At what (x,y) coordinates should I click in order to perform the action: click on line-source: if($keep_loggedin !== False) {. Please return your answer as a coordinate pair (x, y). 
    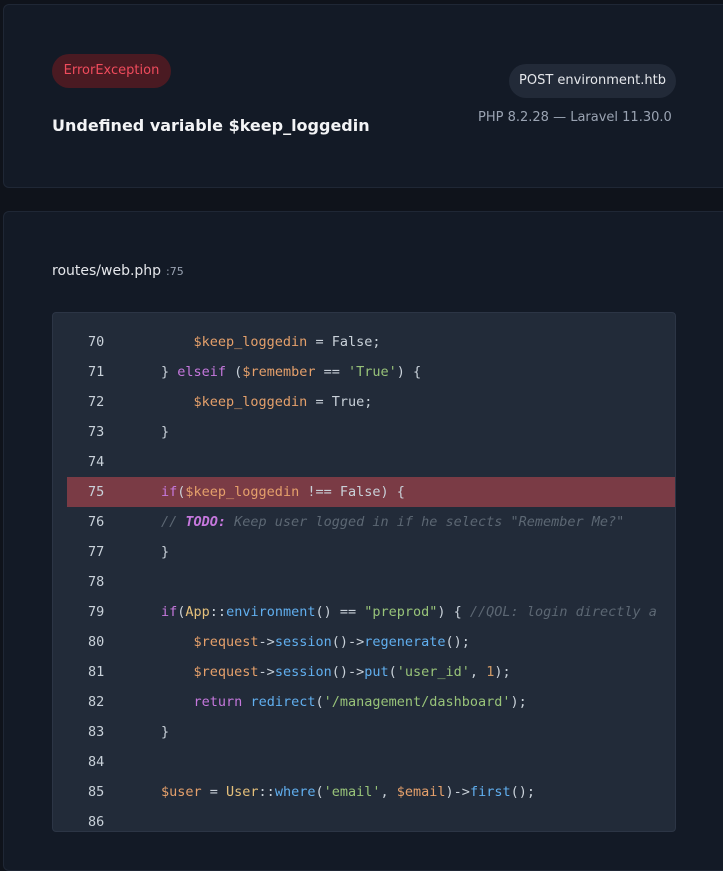
    Looking at the image, I should click on (283, 492).